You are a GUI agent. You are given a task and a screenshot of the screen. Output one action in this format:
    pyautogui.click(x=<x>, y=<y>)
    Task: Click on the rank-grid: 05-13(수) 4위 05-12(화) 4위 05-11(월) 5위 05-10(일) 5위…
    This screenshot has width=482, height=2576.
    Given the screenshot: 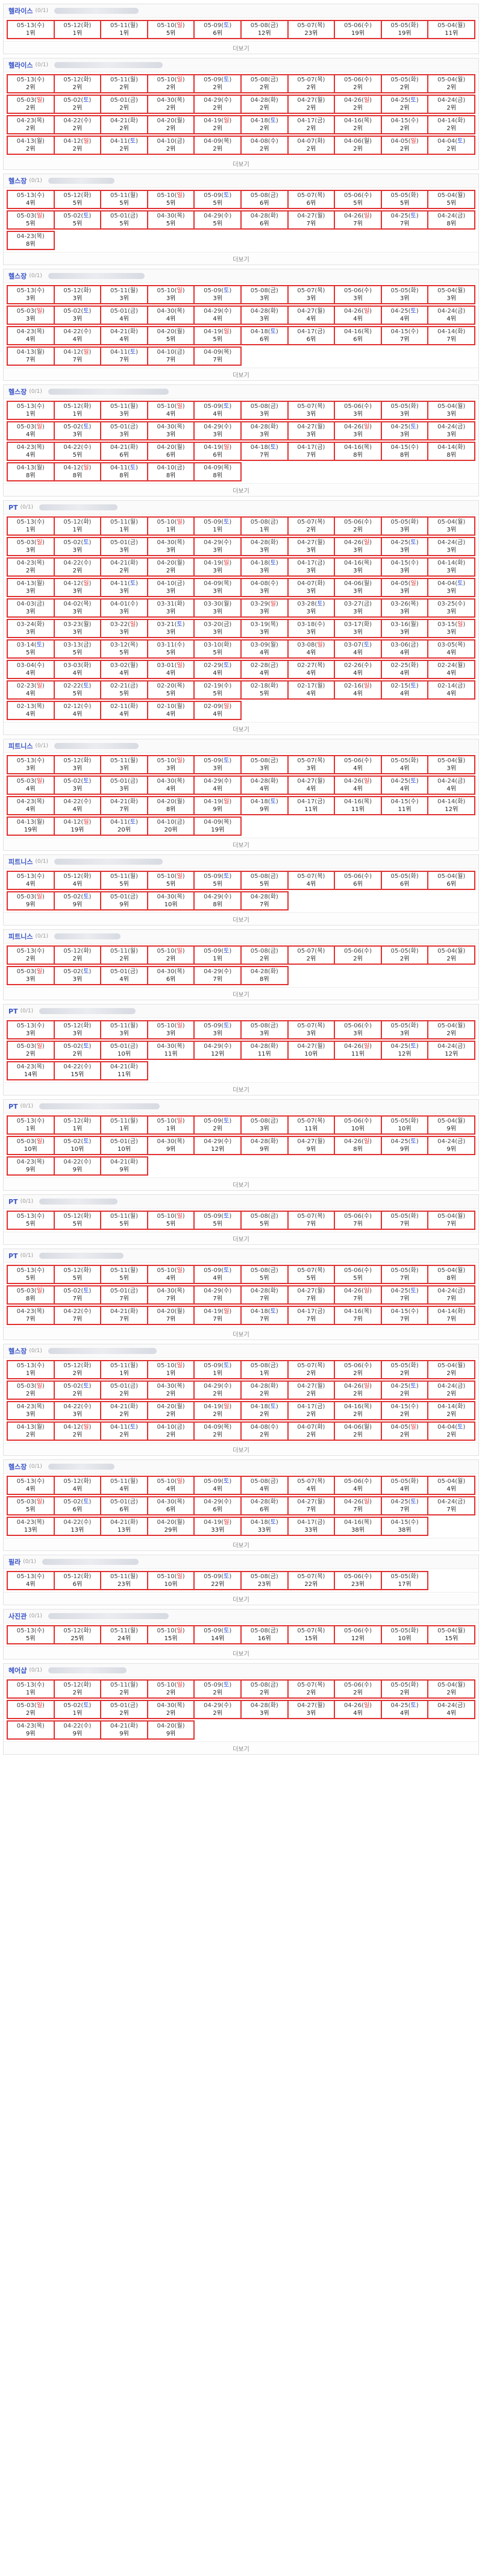 What is the action you would take?
    pyautogui.click(x=241, y=890)
    